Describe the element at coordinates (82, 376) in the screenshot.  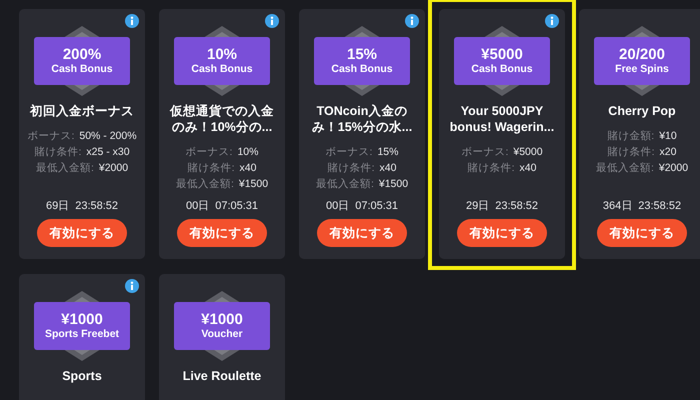
I see `bonus-title: Sports` at that location.